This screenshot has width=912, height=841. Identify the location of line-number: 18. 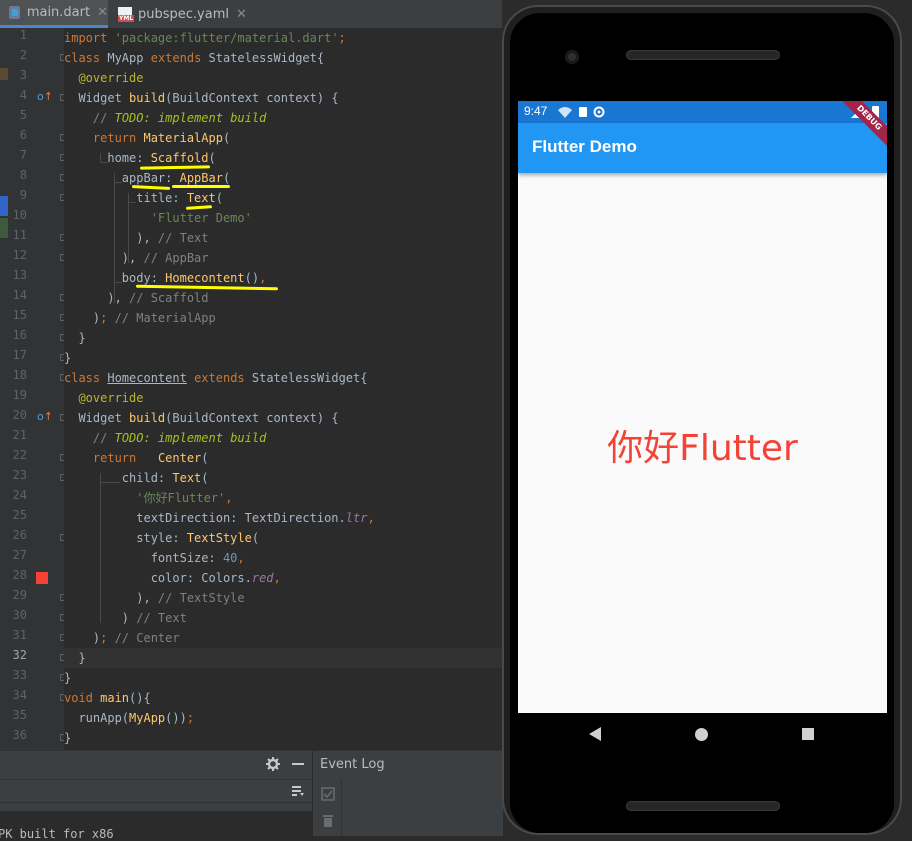
(19, 375).